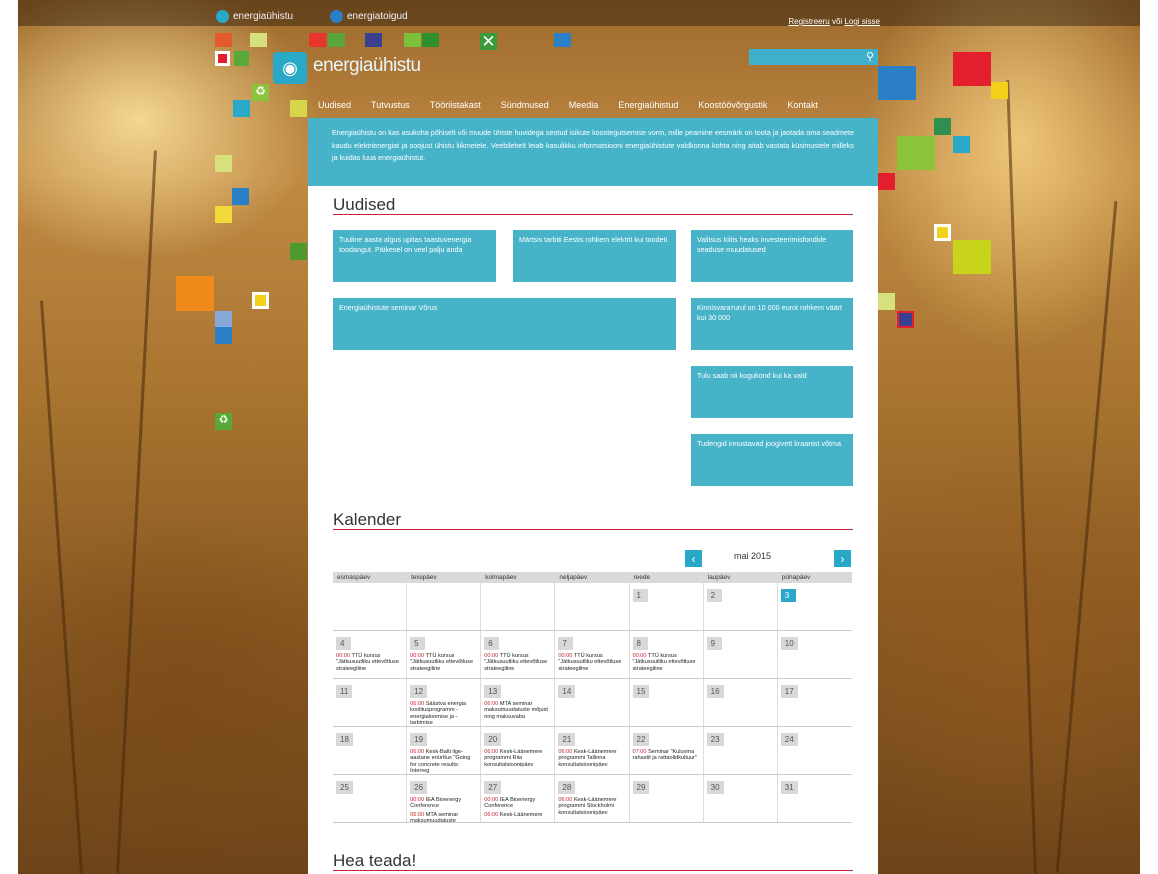 This screenshot has height=874, width=1158. What do you see at coordinates (667, 702) in the screenshot?
I see `calendar-day-cell: 15` at bounding box center [667, 702].